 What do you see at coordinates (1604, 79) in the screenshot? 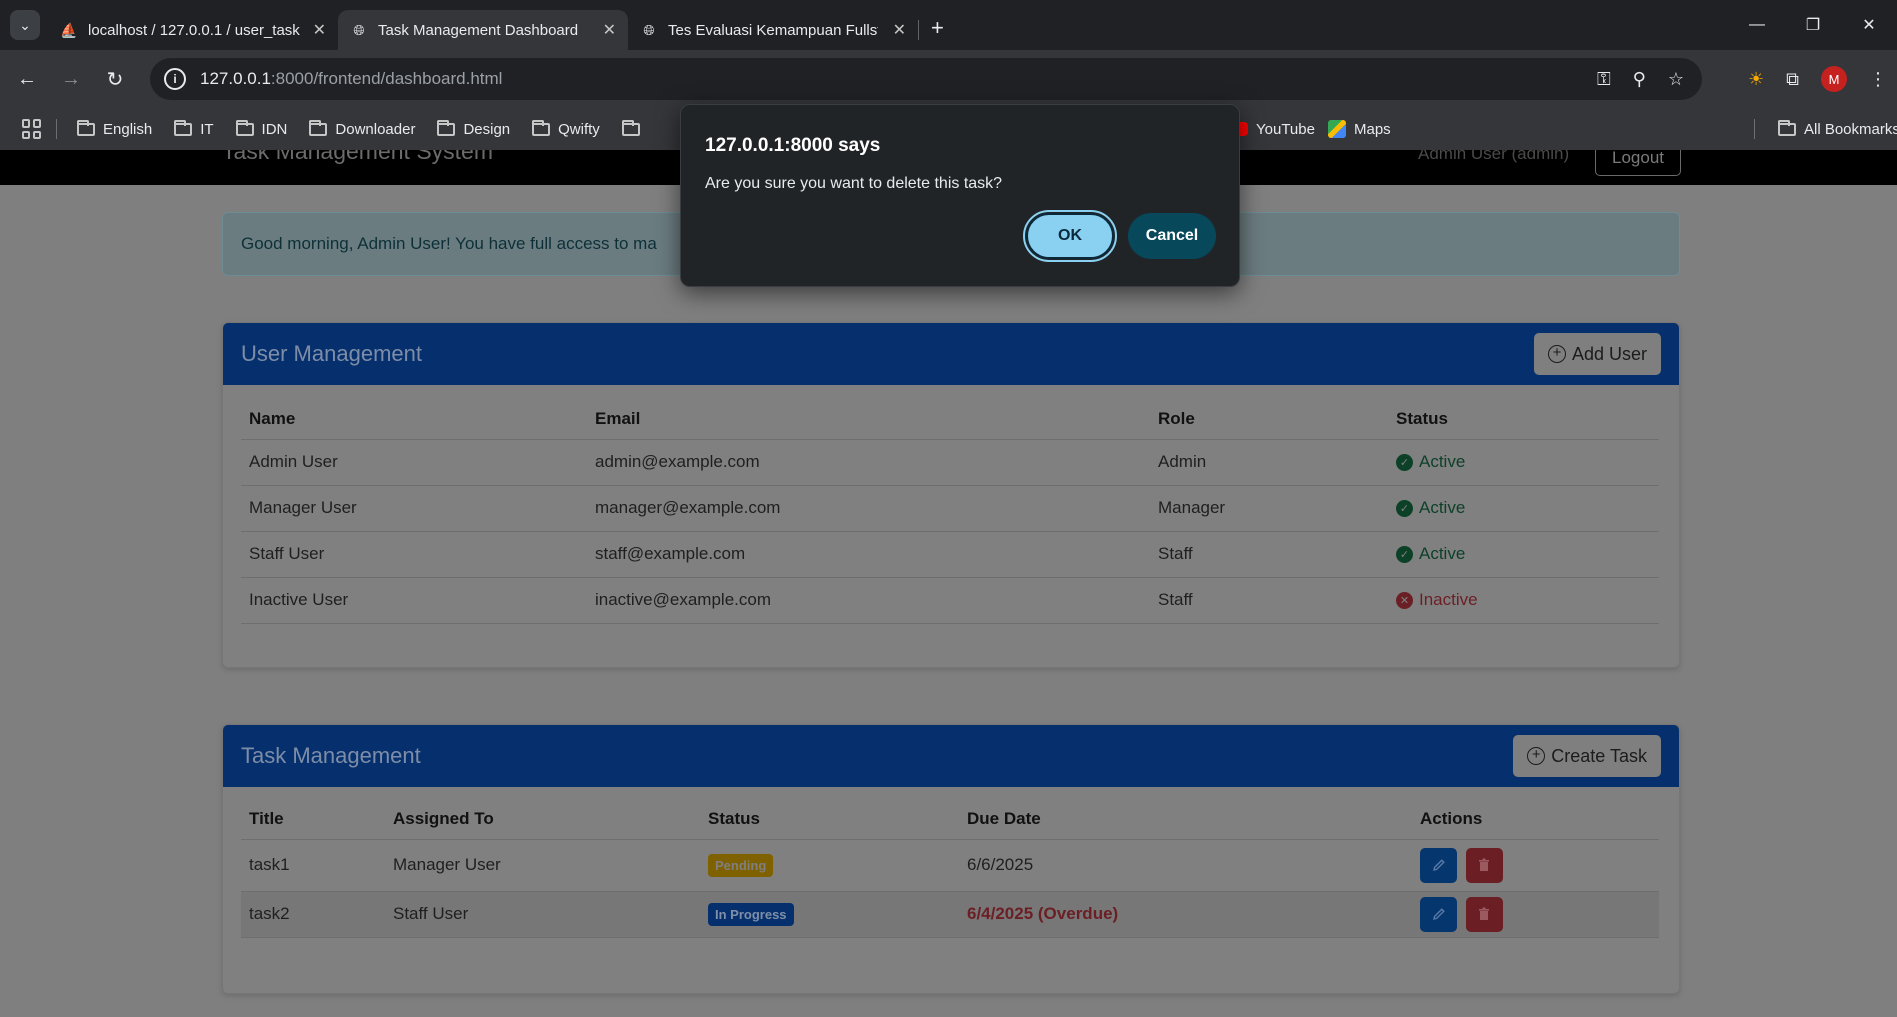
I see `password-key-icon: ⚿` at bounding box center [1604, 79].